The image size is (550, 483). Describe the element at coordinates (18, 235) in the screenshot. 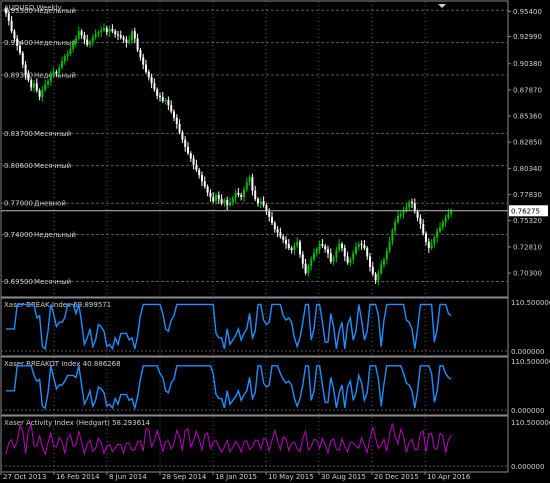

I see `level-price: 0.74000` at that location.